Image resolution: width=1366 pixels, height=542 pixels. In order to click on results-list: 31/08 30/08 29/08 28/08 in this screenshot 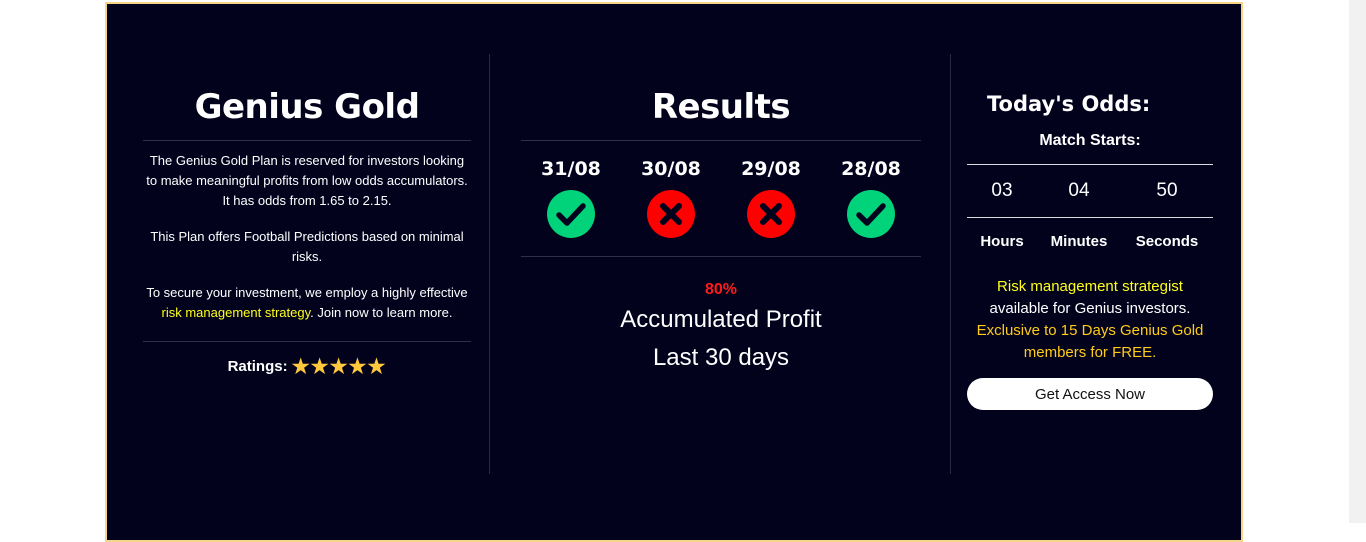, I will do `click(721, 198)`.